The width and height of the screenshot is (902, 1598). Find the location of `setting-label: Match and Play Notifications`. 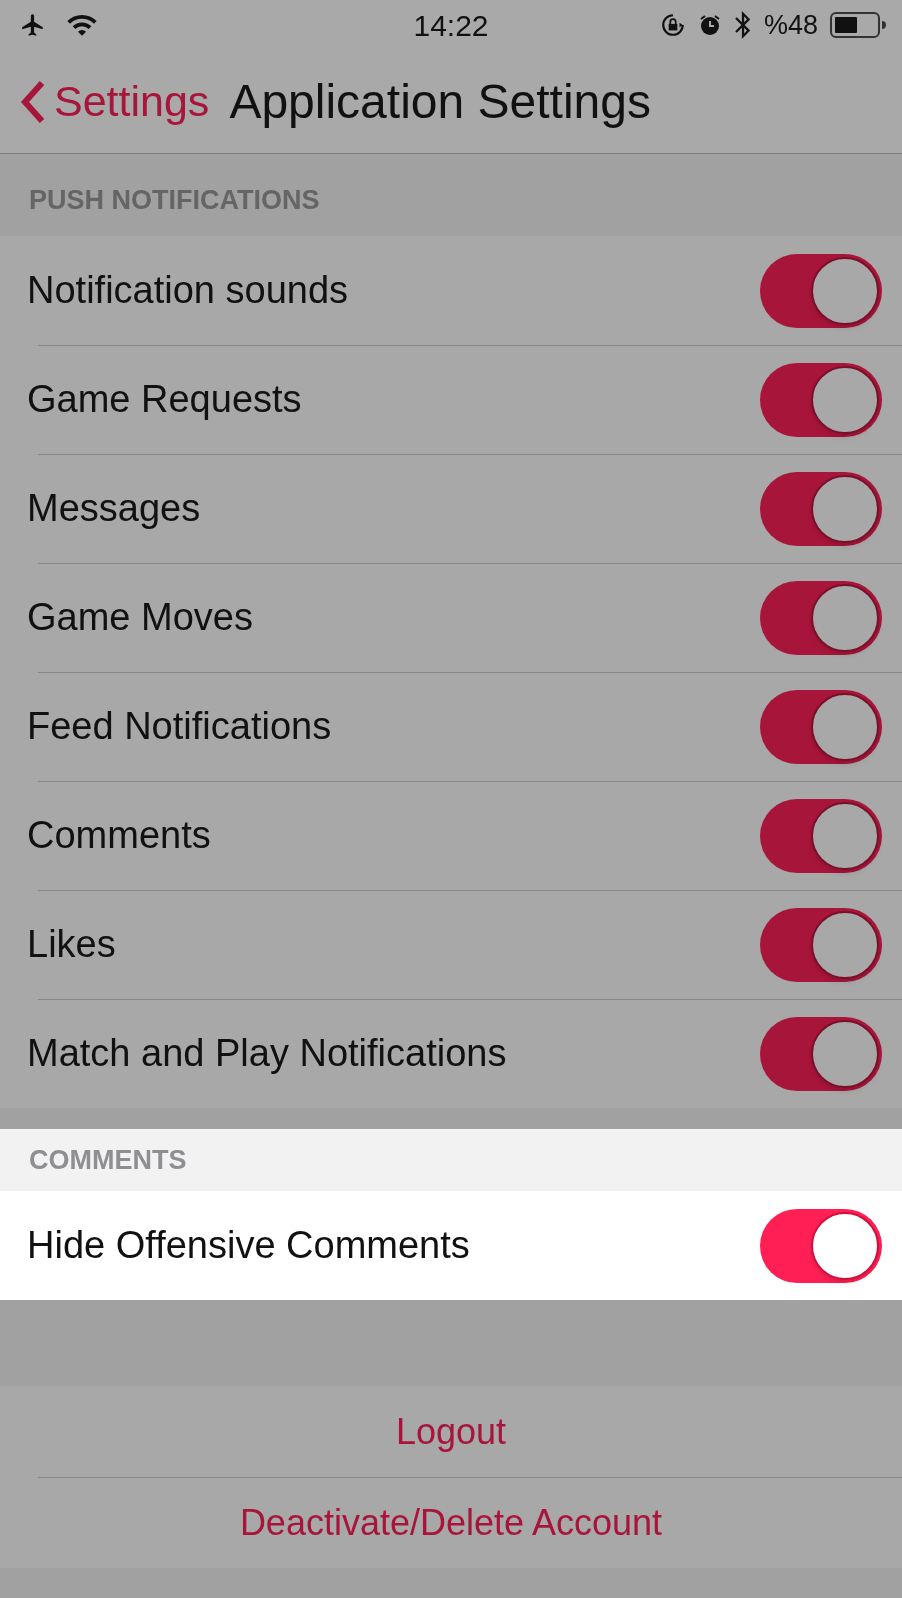

setting-label: Match and Play Notifications is located at coordinates (266, 1053).